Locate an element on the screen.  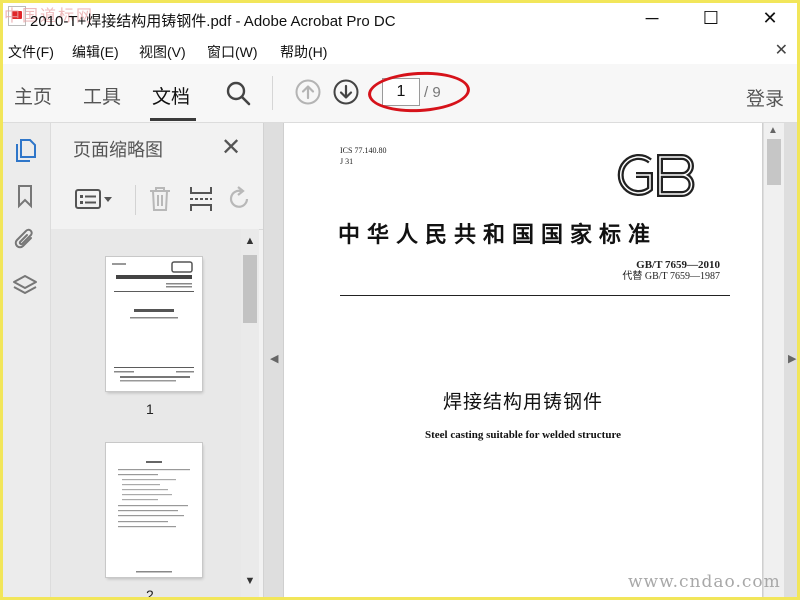
close-document-button: ✕ is located at coordinates (781, 50).